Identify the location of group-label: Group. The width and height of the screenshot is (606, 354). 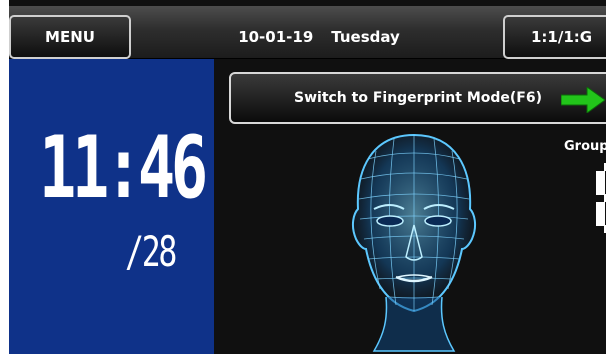
(585, 146).